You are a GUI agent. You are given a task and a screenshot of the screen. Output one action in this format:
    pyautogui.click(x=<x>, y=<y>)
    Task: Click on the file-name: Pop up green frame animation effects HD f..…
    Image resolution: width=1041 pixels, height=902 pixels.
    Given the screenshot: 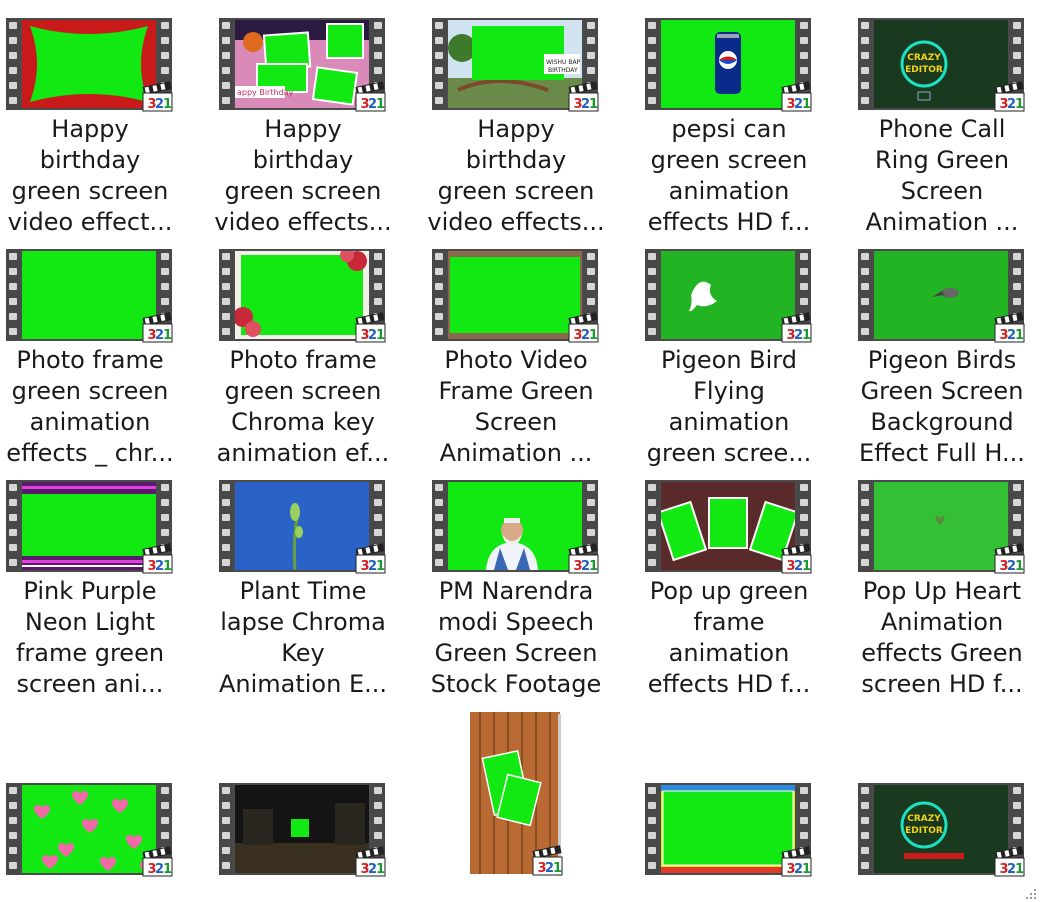 What is the action you would take?
    pyautogui.click(x=729, y=638)
    